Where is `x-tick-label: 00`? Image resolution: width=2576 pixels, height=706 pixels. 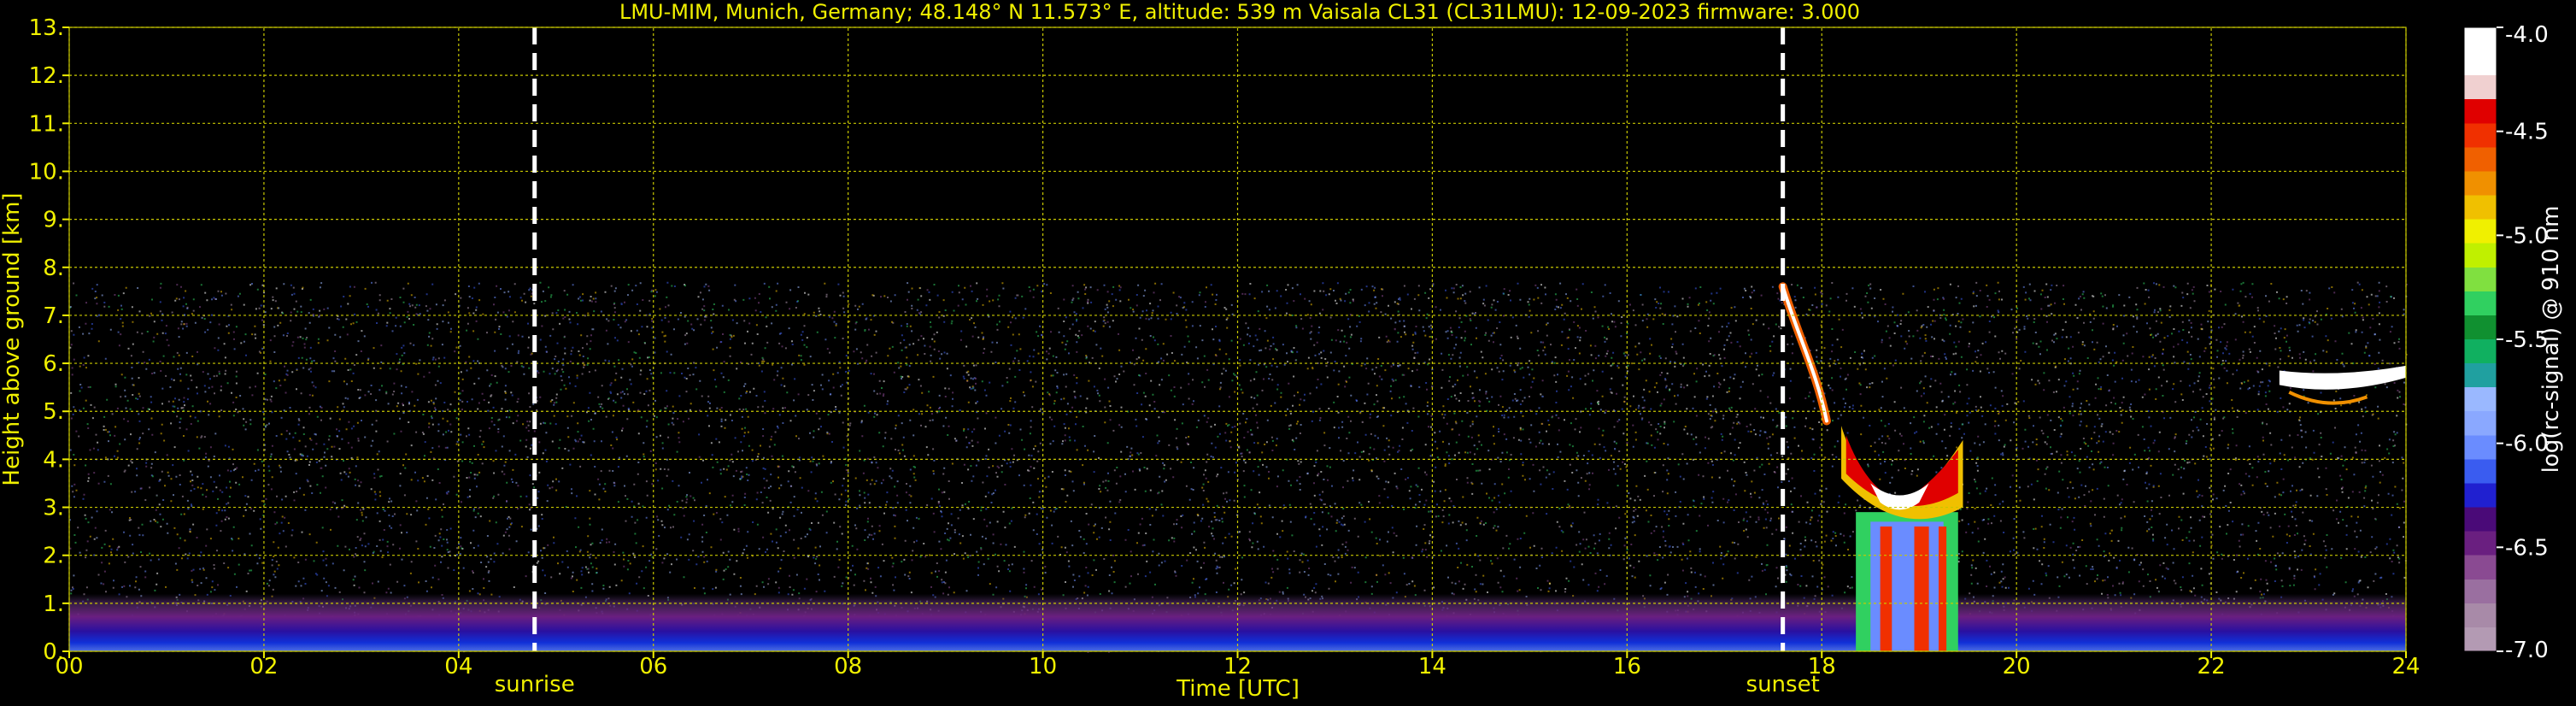 x-tick-label: 00 is located at coordinates (69, 667).